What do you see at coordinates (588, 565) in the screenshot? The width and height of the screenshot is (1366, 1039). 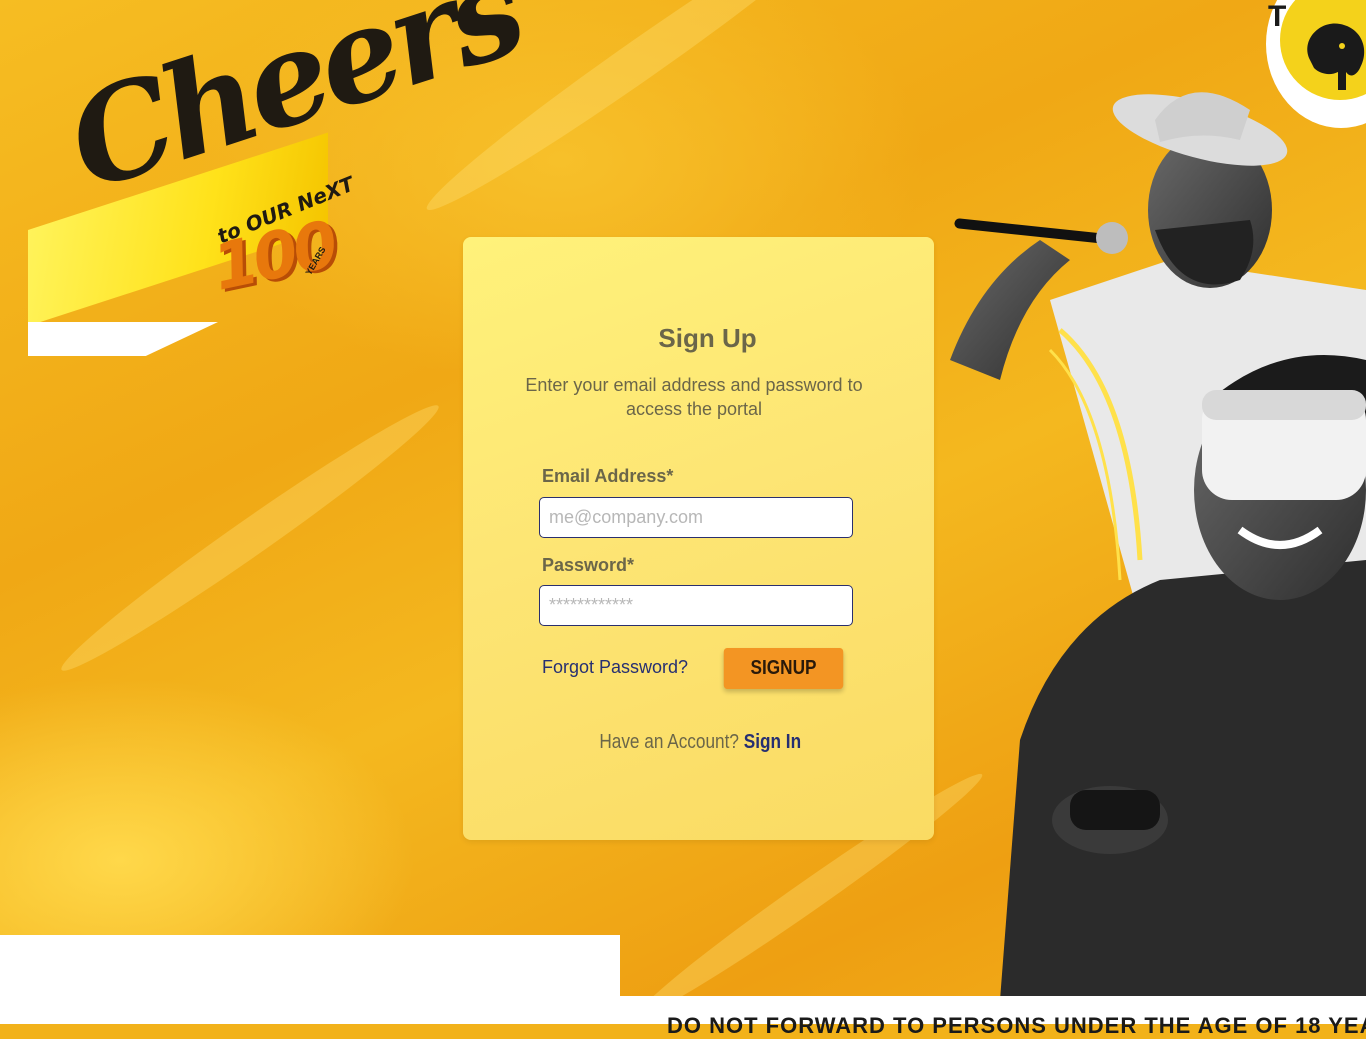 I see `password-label: Password*` at bounding box center [588, 565].